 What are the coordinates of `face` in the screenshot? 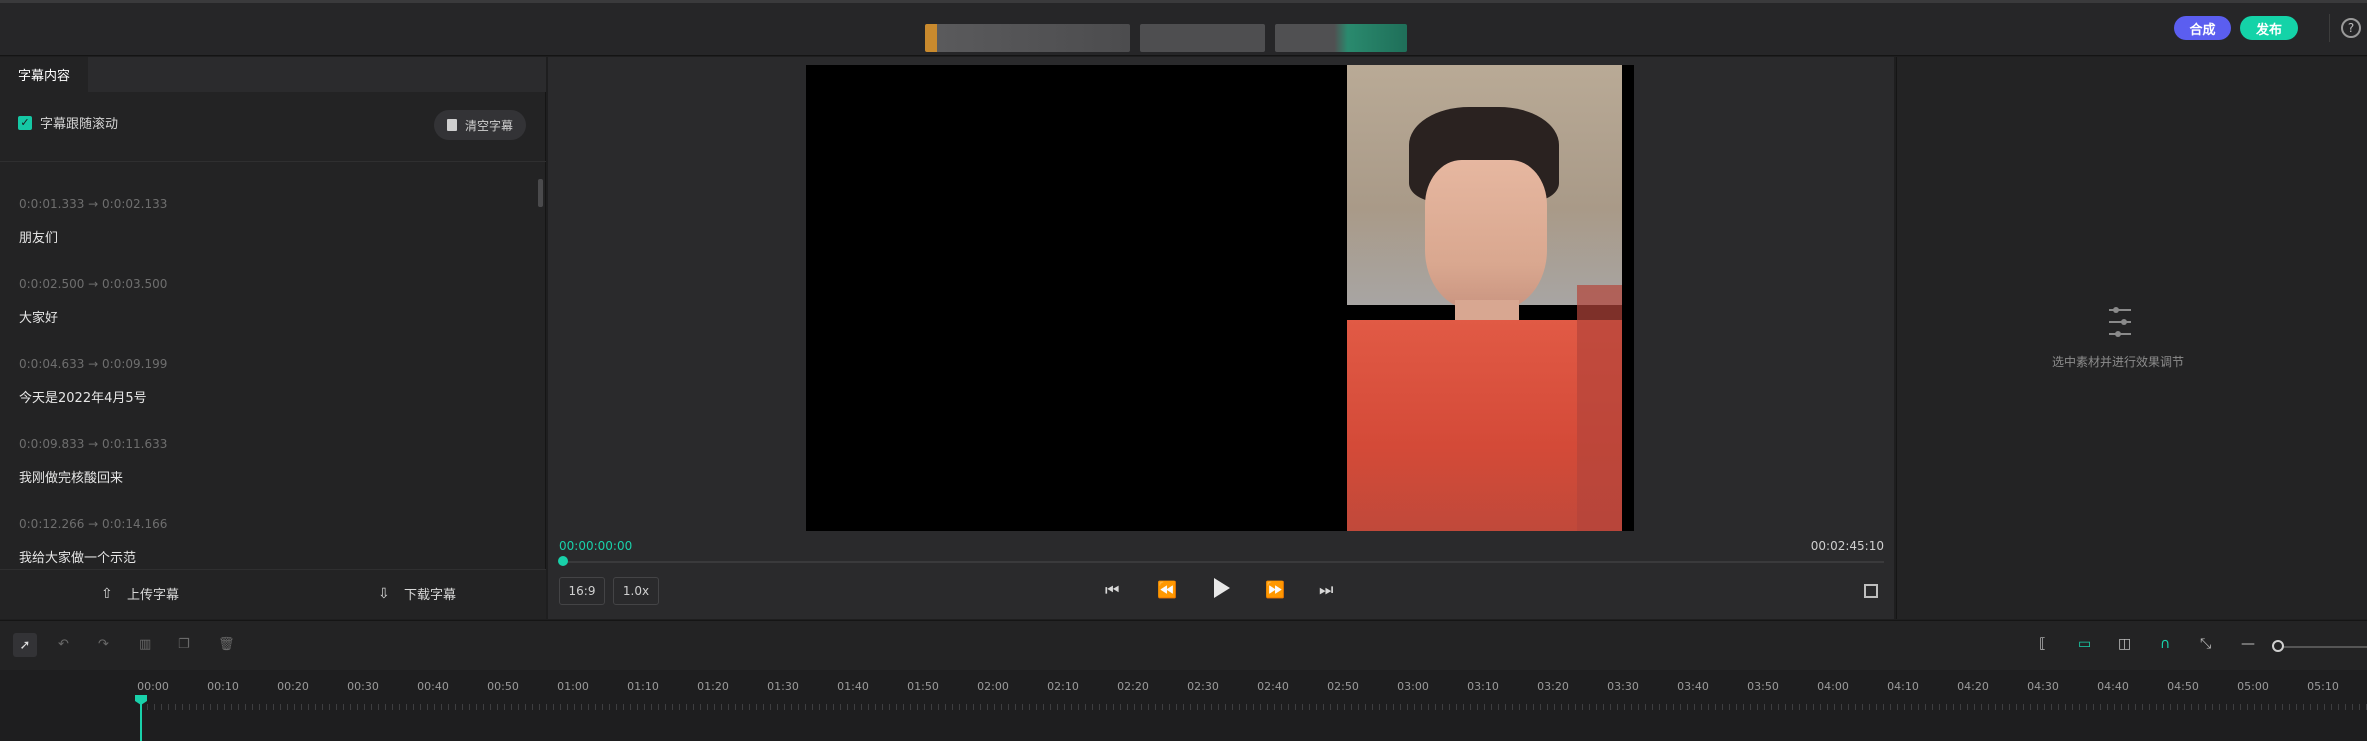 It's located at (1486, 235).